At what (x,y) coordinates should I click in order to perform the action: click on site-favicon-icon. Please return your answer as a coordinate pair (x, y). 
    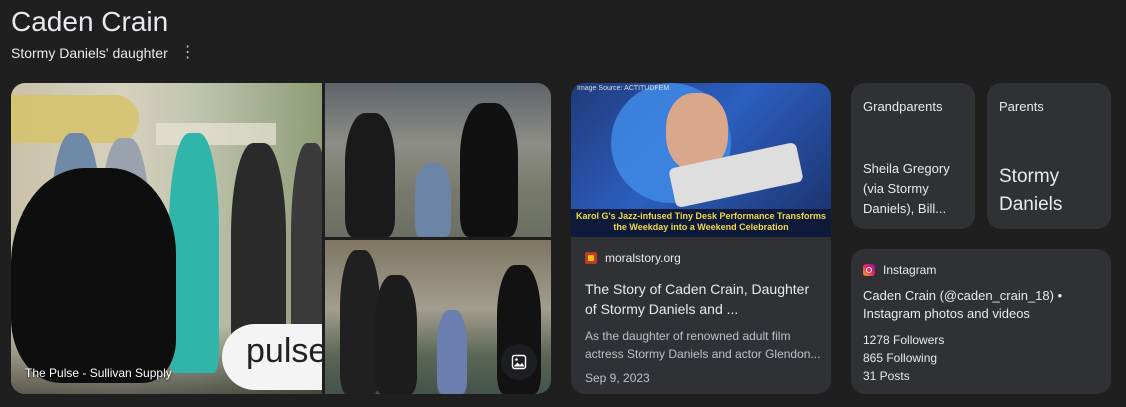
    Looking at the image, I should click on (591, 258).